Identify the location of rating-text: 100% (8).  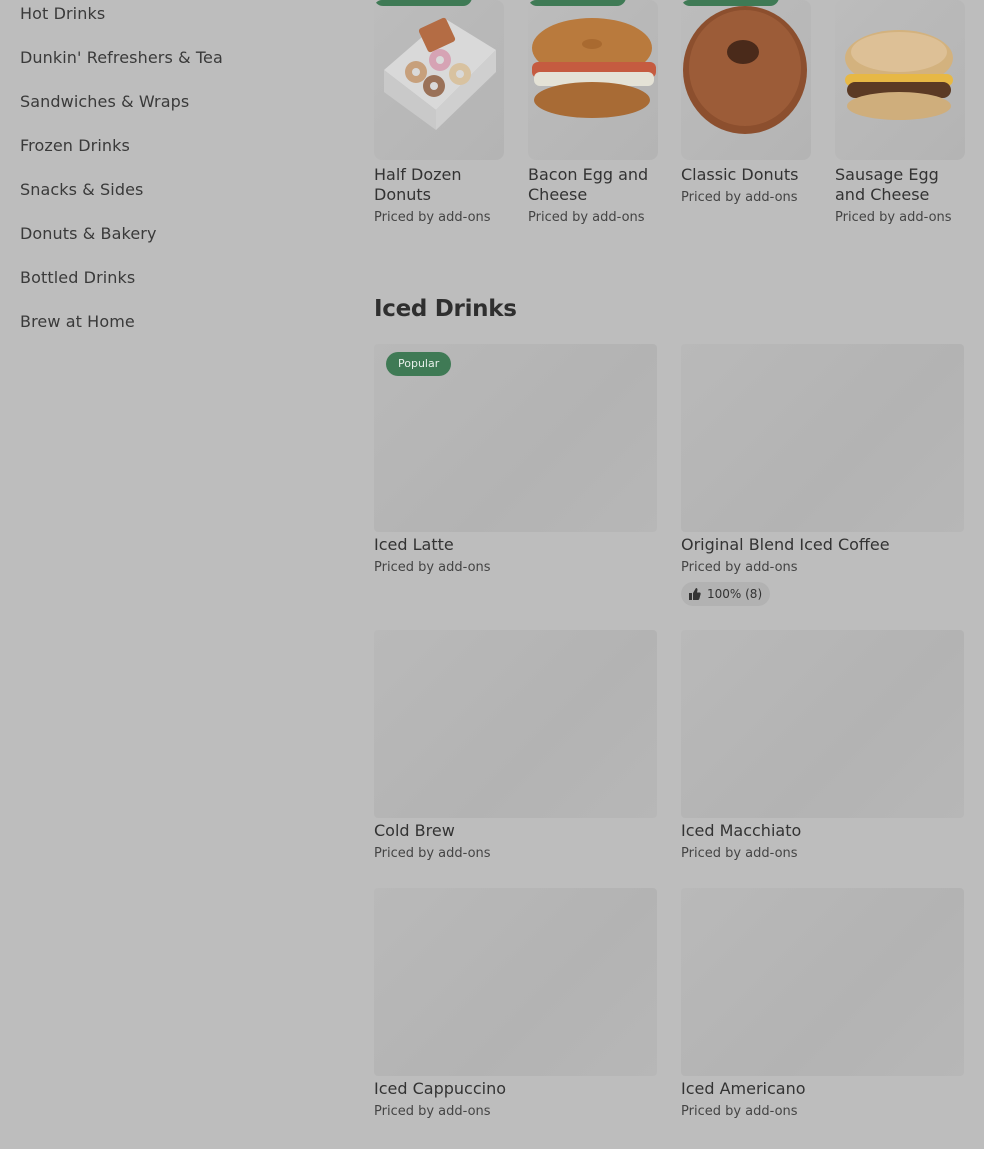
(735, 594).